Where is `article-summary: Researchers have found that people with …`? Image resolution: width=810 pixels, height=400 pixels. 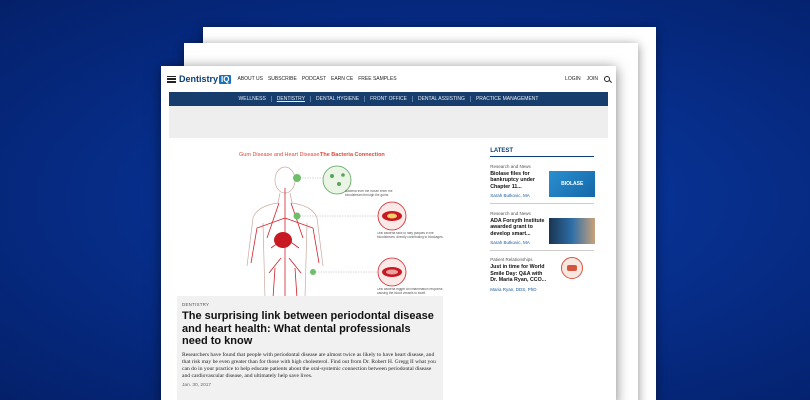 article-summary: Researchers have found that people with … is located at coordinates (309, 365).